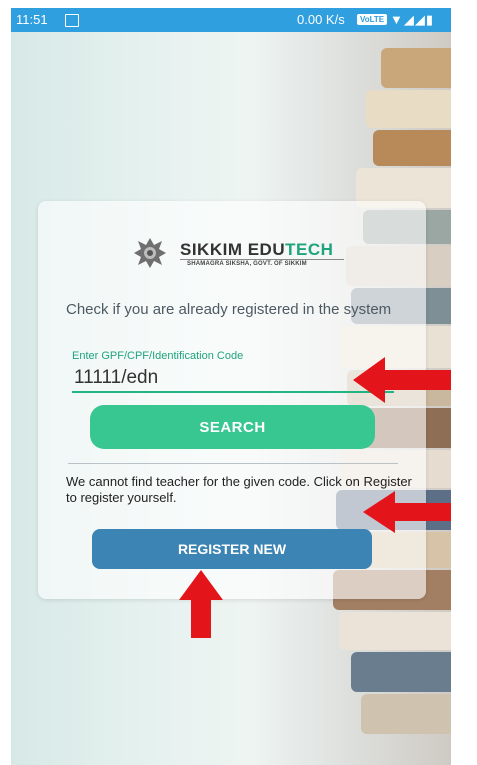 The width and height of the screenshot is (477, 765). What do you see at coordinates (407, 512) in the screenshot?
I see `annotation-arrow-message` at bounding box center [407, 512].